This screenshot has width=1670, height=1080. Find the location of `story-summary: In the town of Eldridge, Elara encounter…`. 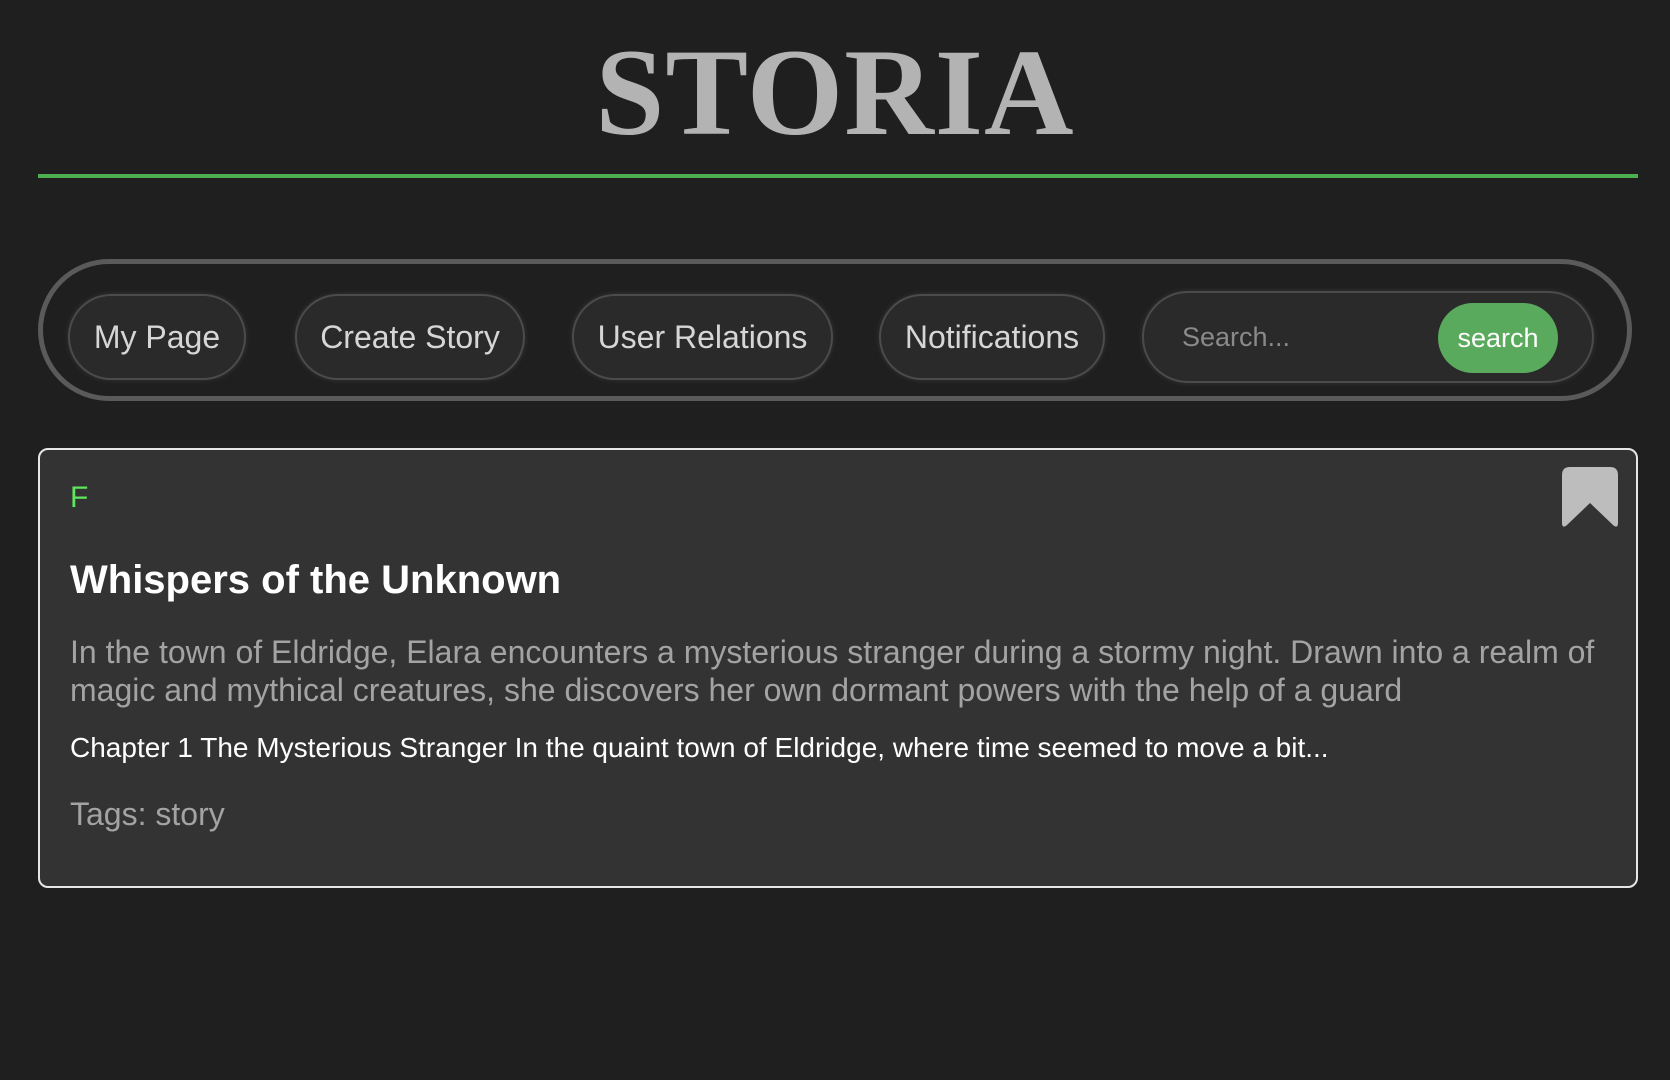

story-summary: In the town of Eldridge, Elara encounter… is located at coordinates (832, 671).